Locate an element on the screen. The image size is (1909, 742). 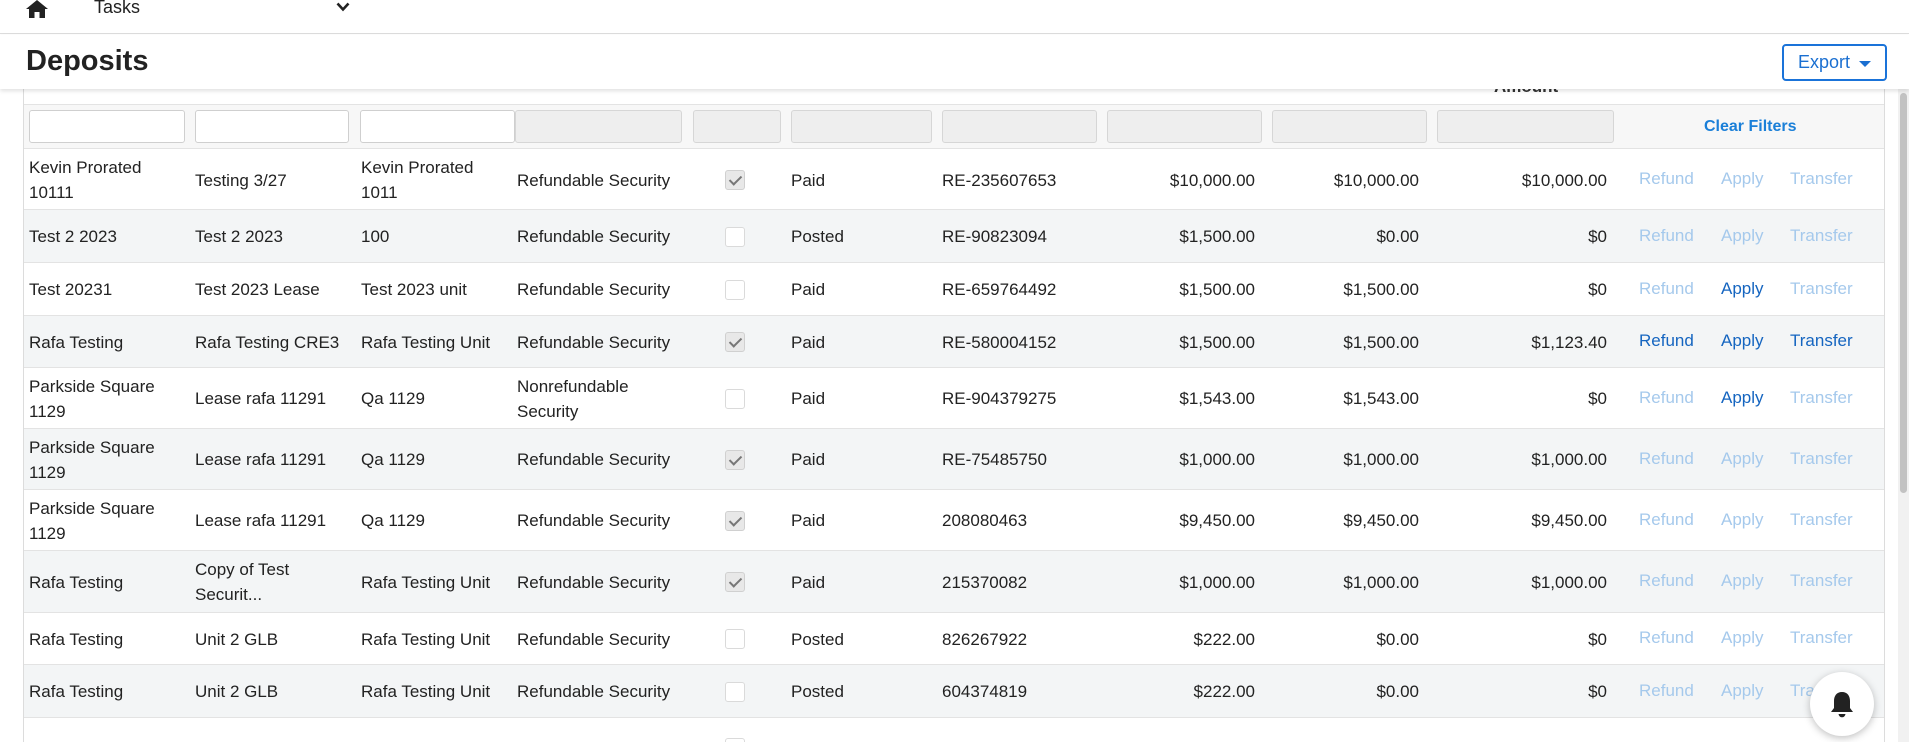
cell-property-line: Rafa Testing is located at coordinates (76, 639).